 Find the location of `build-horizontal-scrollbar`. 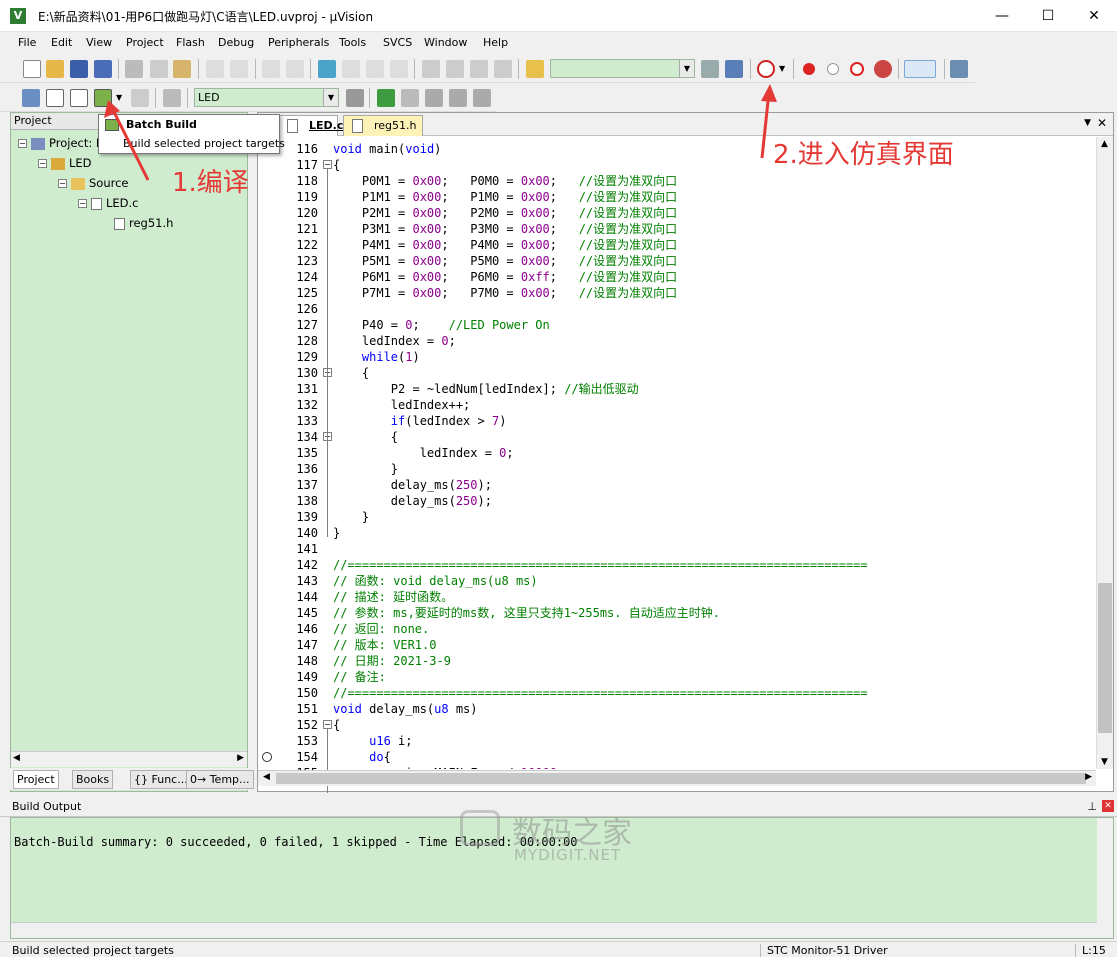

build-horizontal-scrollbar is located at coordinates (554, 930).